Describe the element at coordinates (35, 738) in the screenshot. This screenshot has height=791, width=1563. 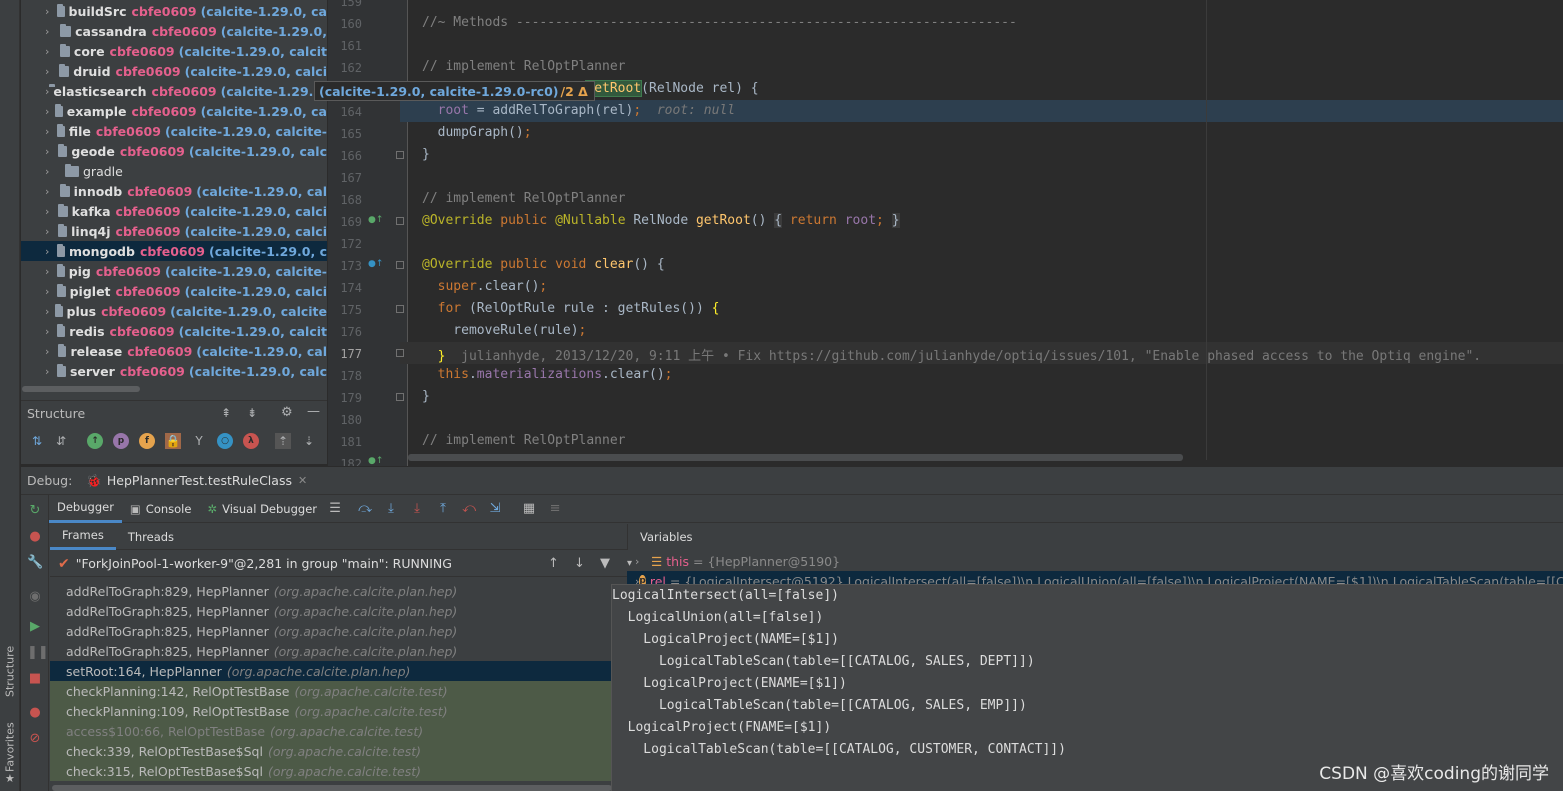
I see `mute-breakpoints-icon: ⊘` at that location.